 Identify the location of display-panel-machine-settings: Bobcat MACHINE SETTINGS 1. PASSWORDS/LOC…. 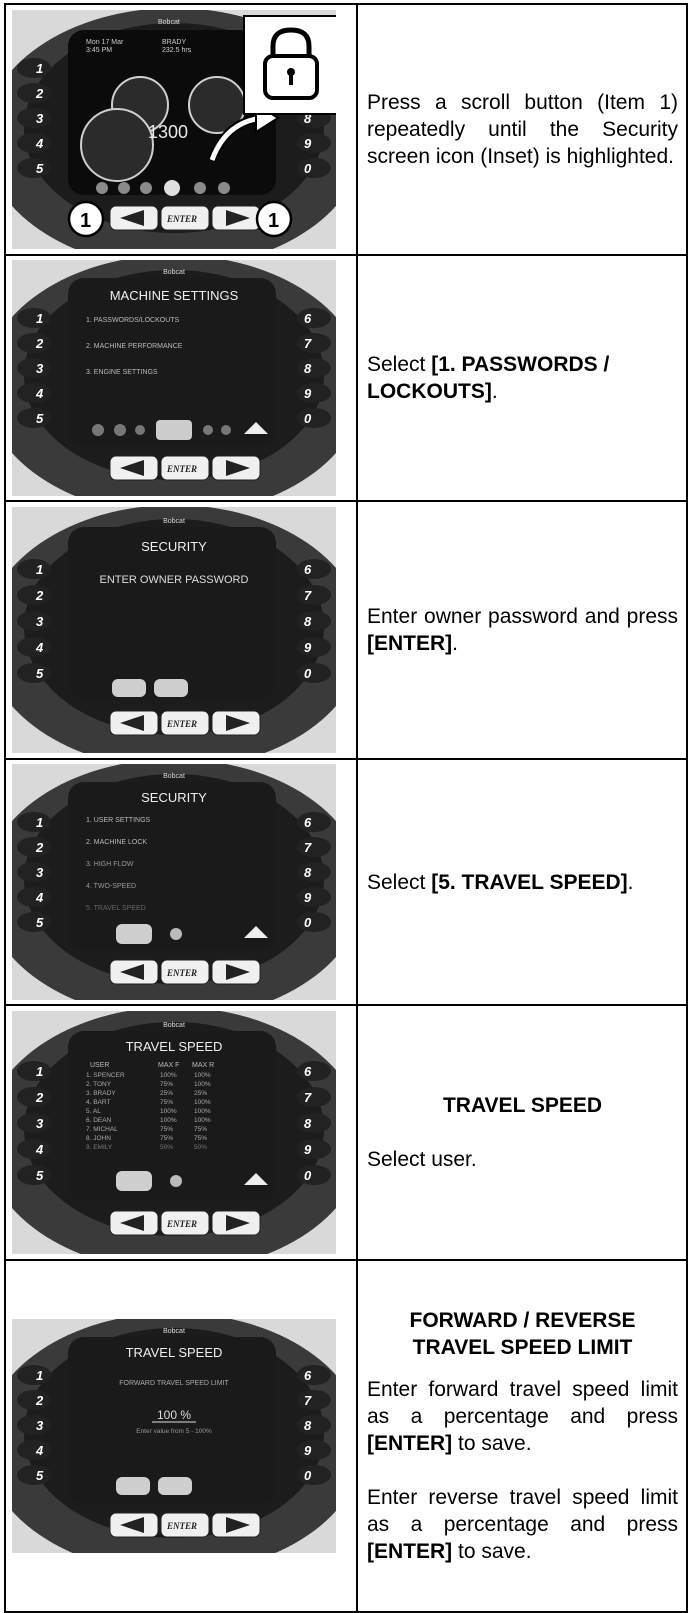
(174, 378).